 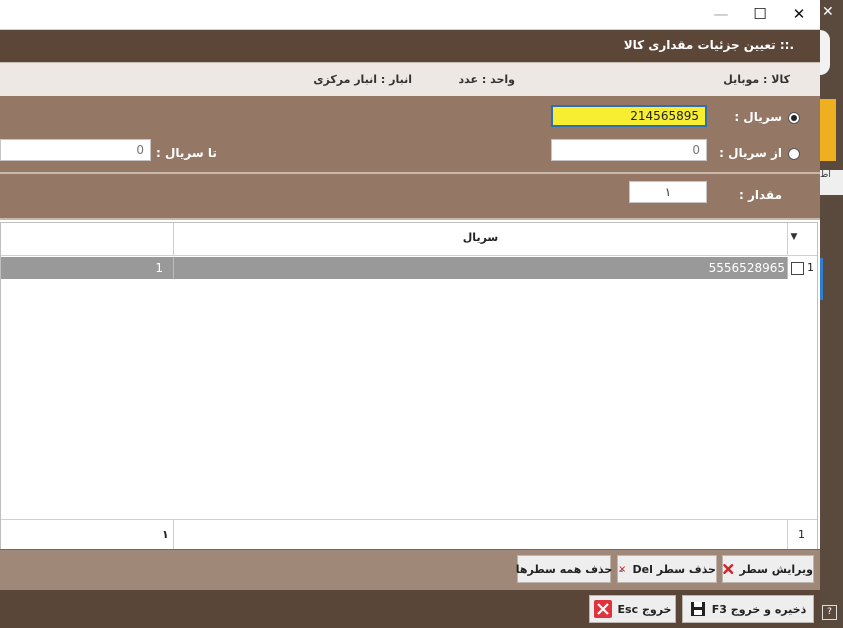 I want to click on exit-icon, so click(x=602, y=609).